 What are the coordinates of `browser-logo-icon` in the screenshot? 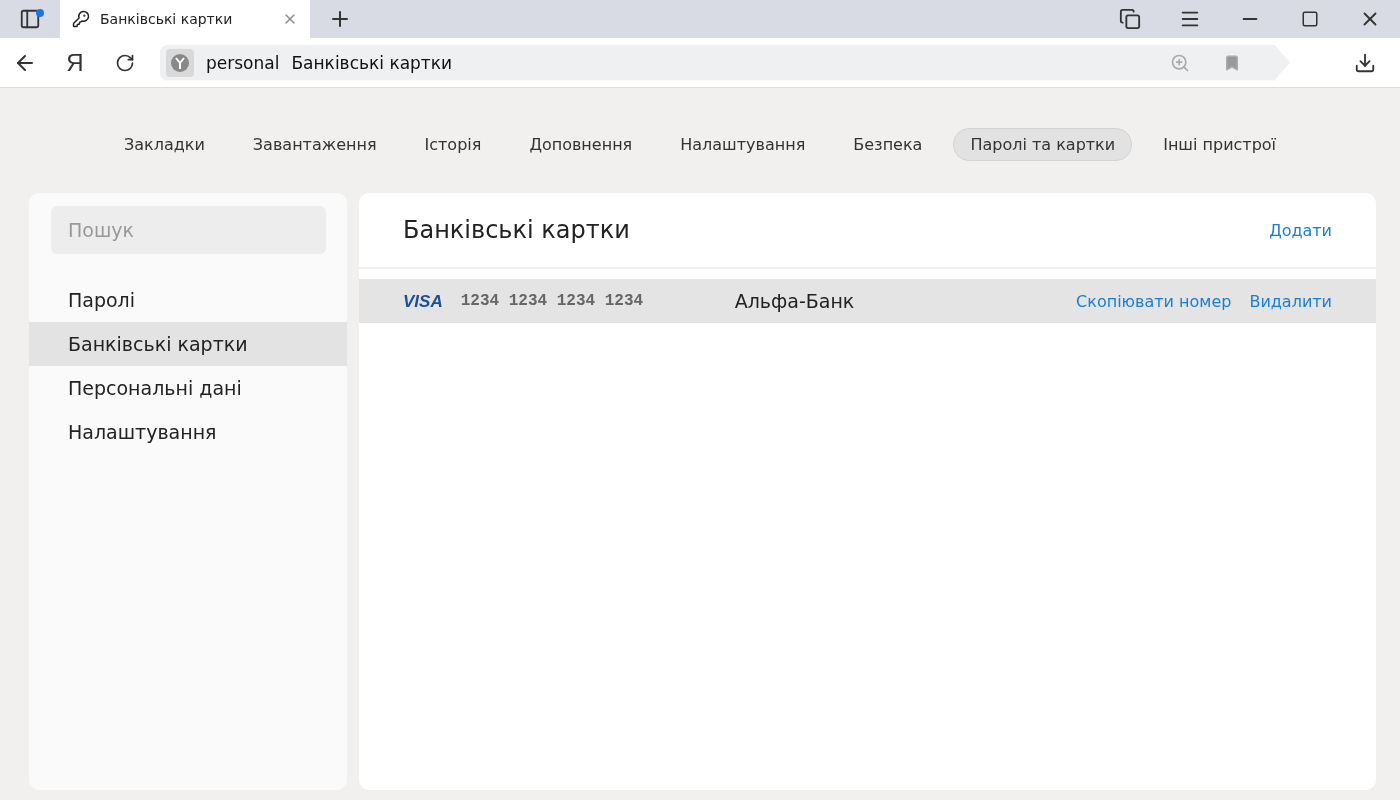 It's located at (180, 62).